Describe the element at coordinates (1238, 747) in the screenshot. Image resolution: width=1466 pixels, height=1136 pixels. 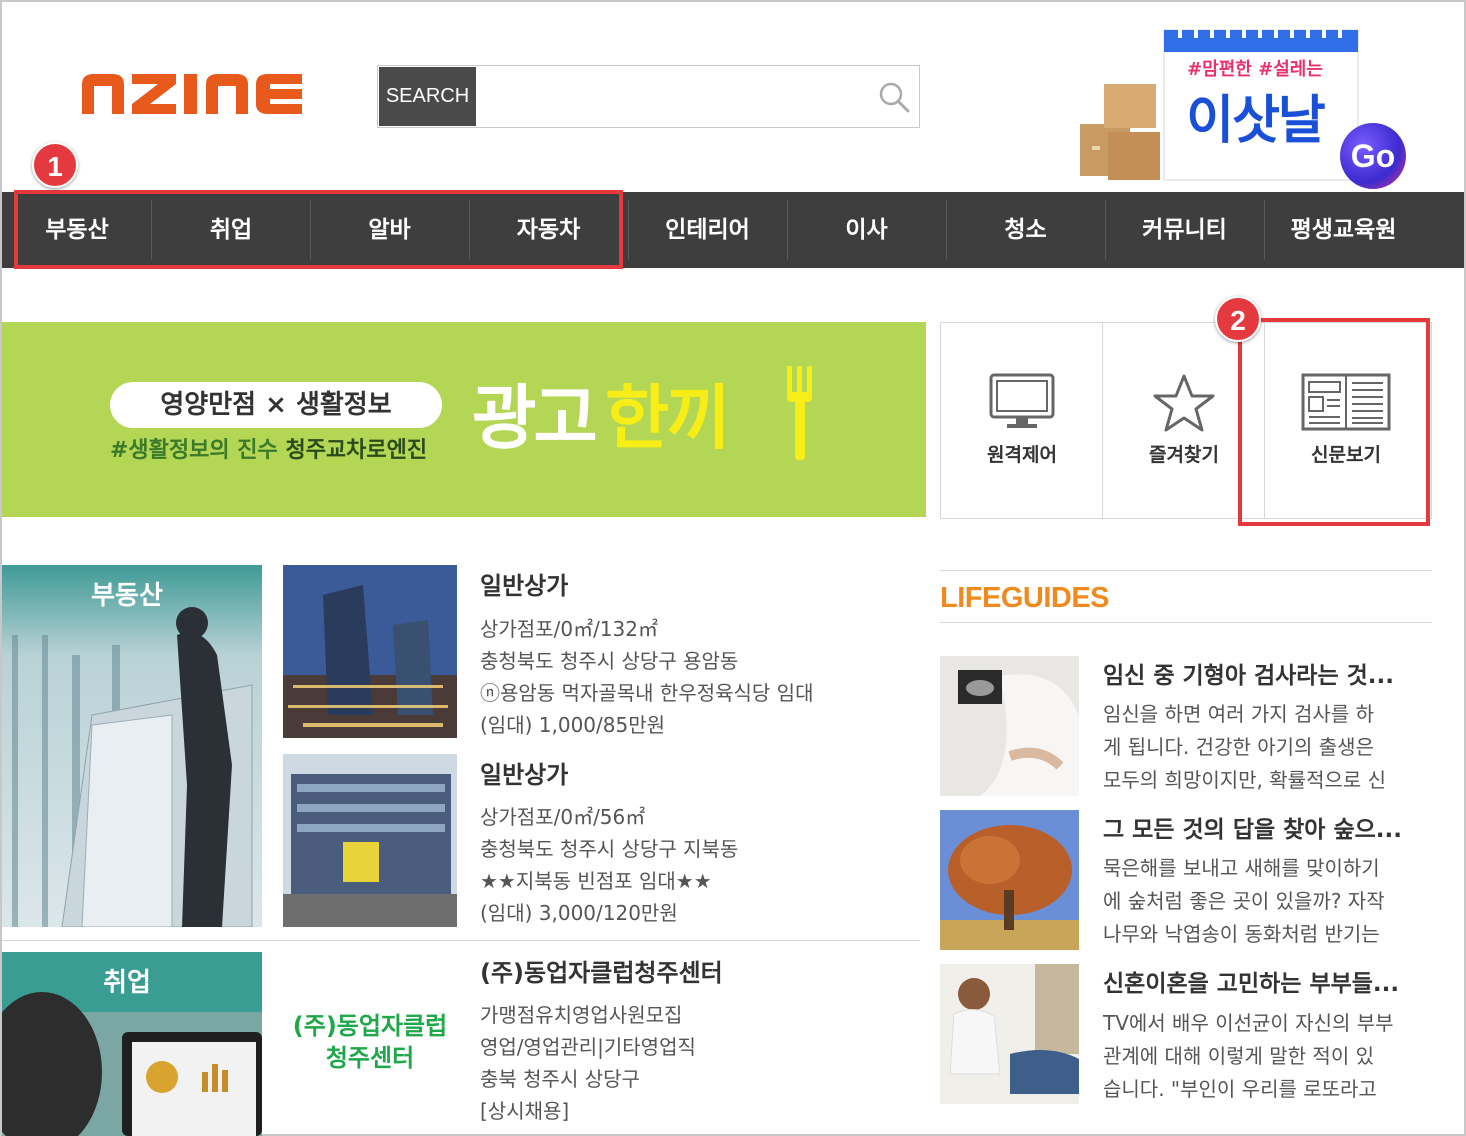
I see `lifeguide-excerpt: 게 됩니다. 건강한 아기의 출생은` at that location.